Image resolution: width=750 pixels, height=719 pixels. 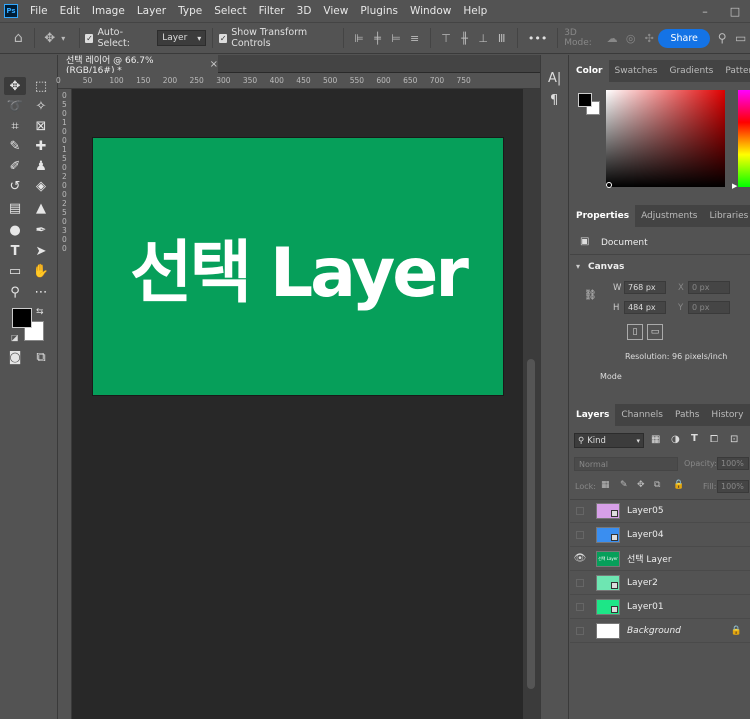 What do you see at coordinates (138, 65) in the screenshot?
I see `document-tab: 선택 레이어 @ 66.7% (RGB/16#) * ×` at bounding box center [138, 65].